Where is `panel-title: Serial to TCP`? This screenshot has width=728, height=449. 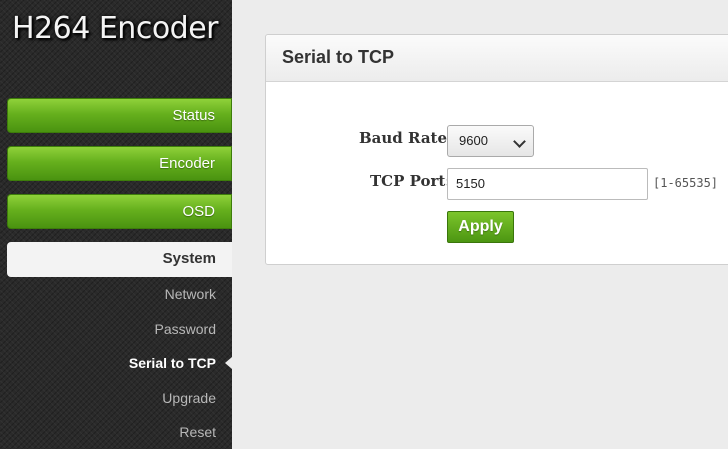 panel-title: Serial to TCP is located at coordinates (338, 57).